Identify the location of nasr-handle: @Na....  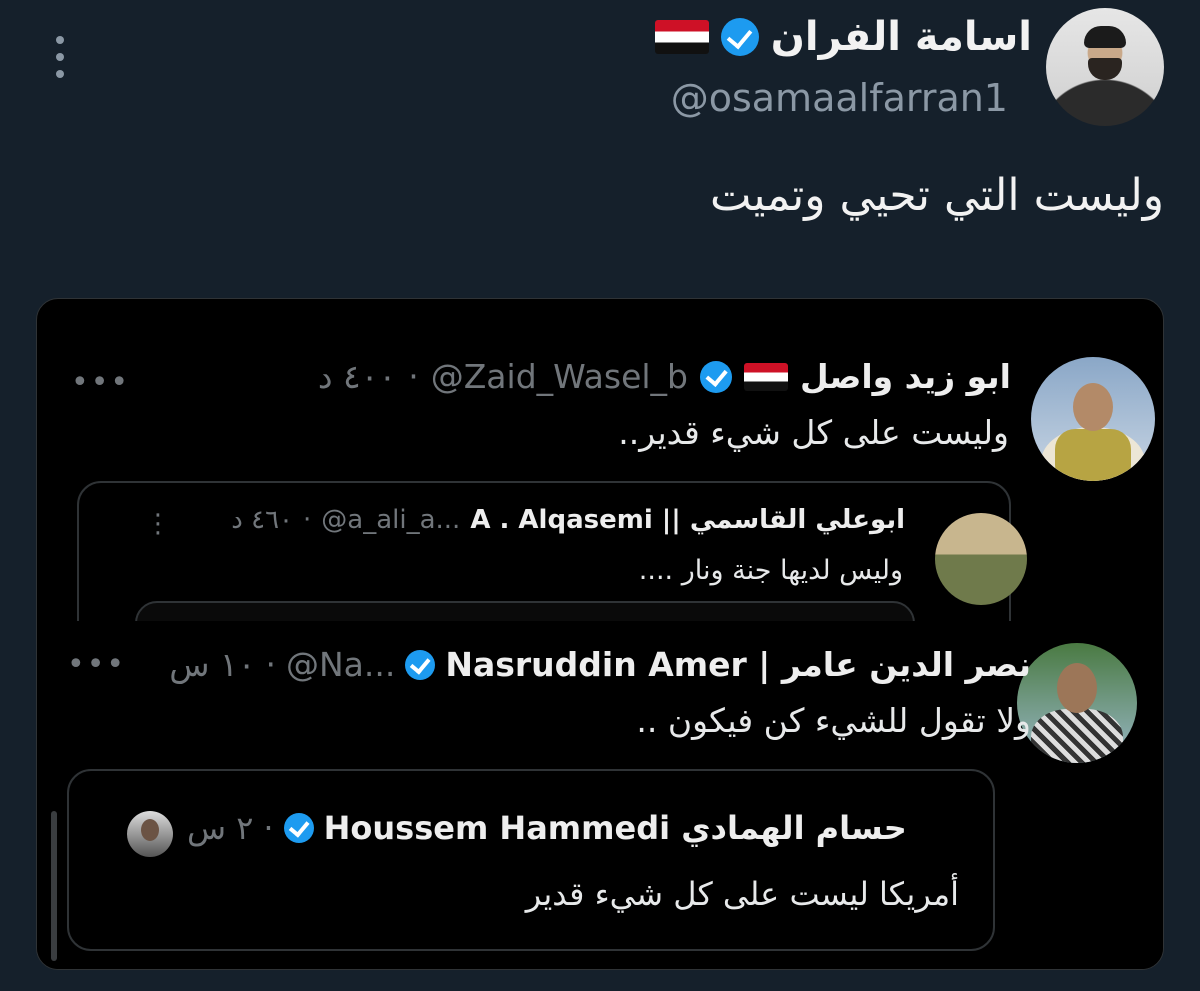
(340, 664).